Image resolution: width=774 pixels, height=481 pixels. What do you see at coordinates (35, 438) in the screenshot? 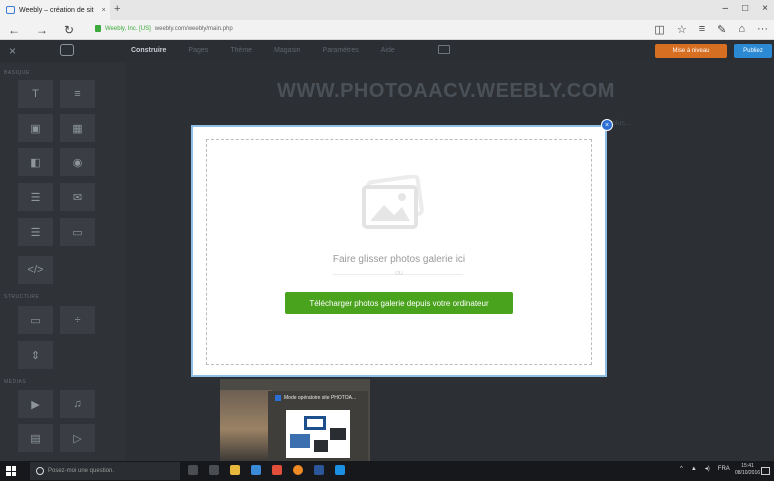
I see `document-icon: ▤` at bounding box center [35, 438].